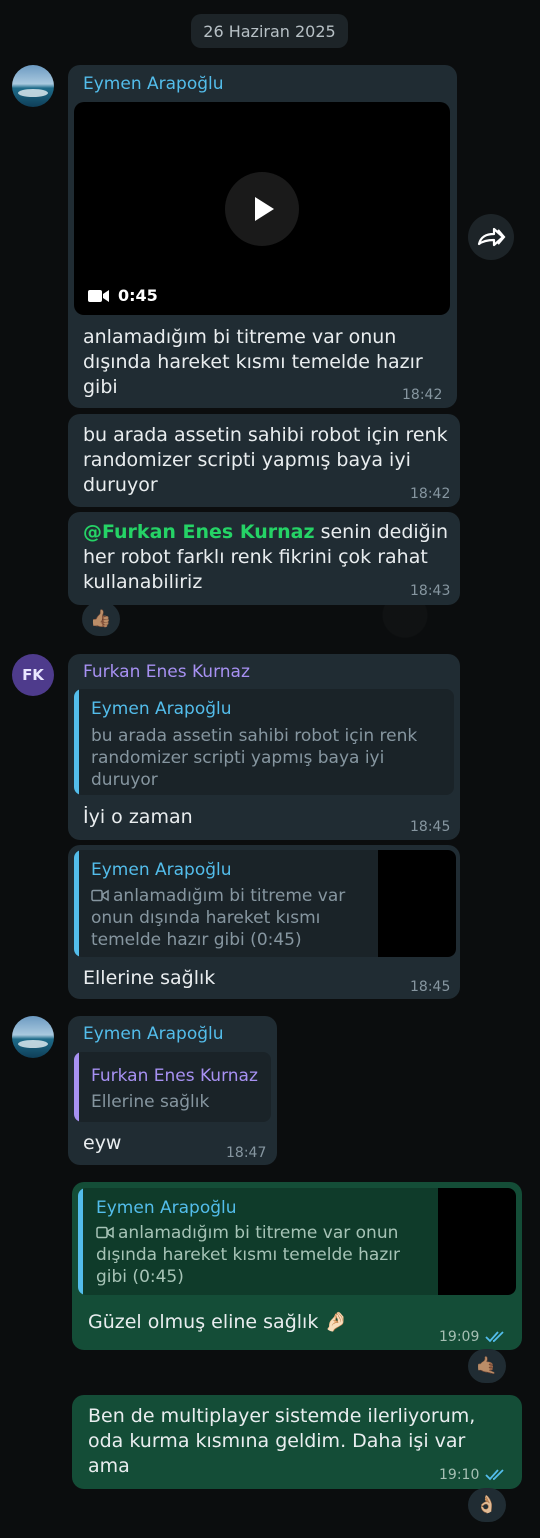 The height and width of the screenshot is (1538, 540). Describe the element at coordinates (247, 460) in the screenshot. I see `message-text-line: randomizer scripti yapmış baya iyi` at that location.